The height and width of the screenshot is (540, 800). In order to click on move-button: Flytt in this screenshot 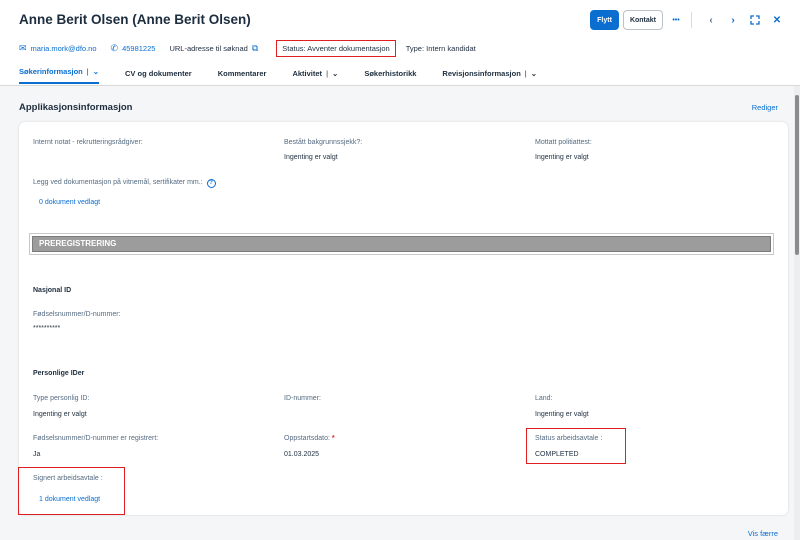, I will do `click(604, 20)`.